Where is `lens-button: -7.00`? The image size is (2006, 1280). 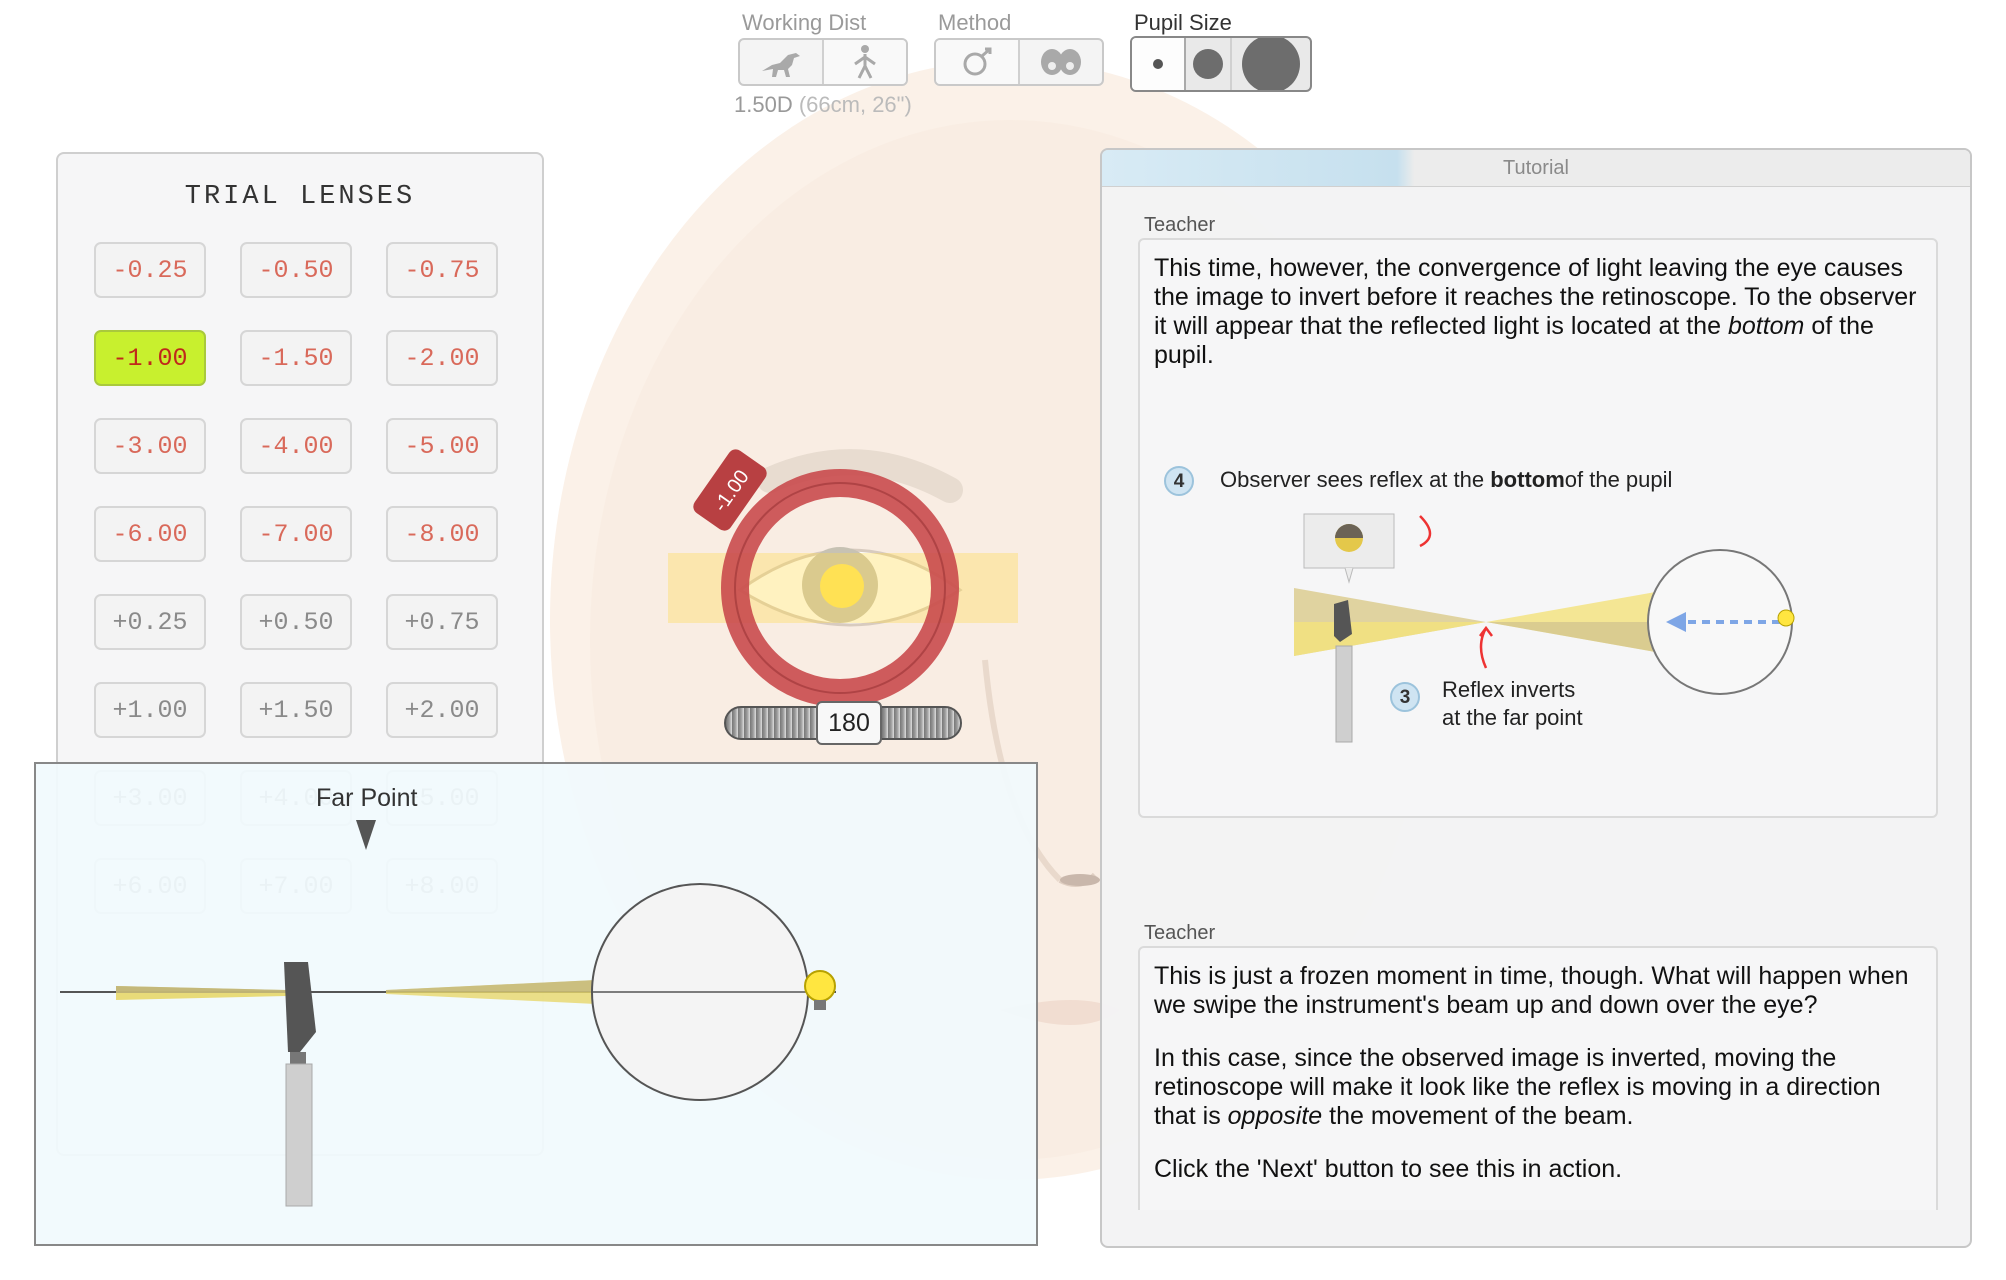 lens-button: -7.00 is located at coordinates (296, 534).